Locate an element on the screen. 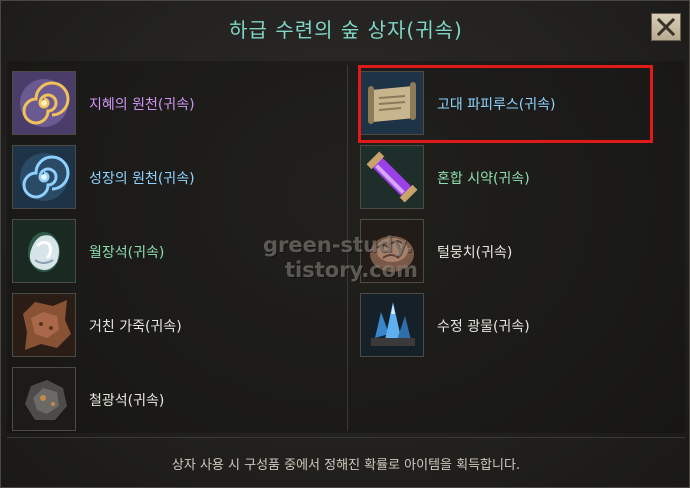 The image size is (690, 488). growth-swirl-icon is located at coordinates (44, 177).